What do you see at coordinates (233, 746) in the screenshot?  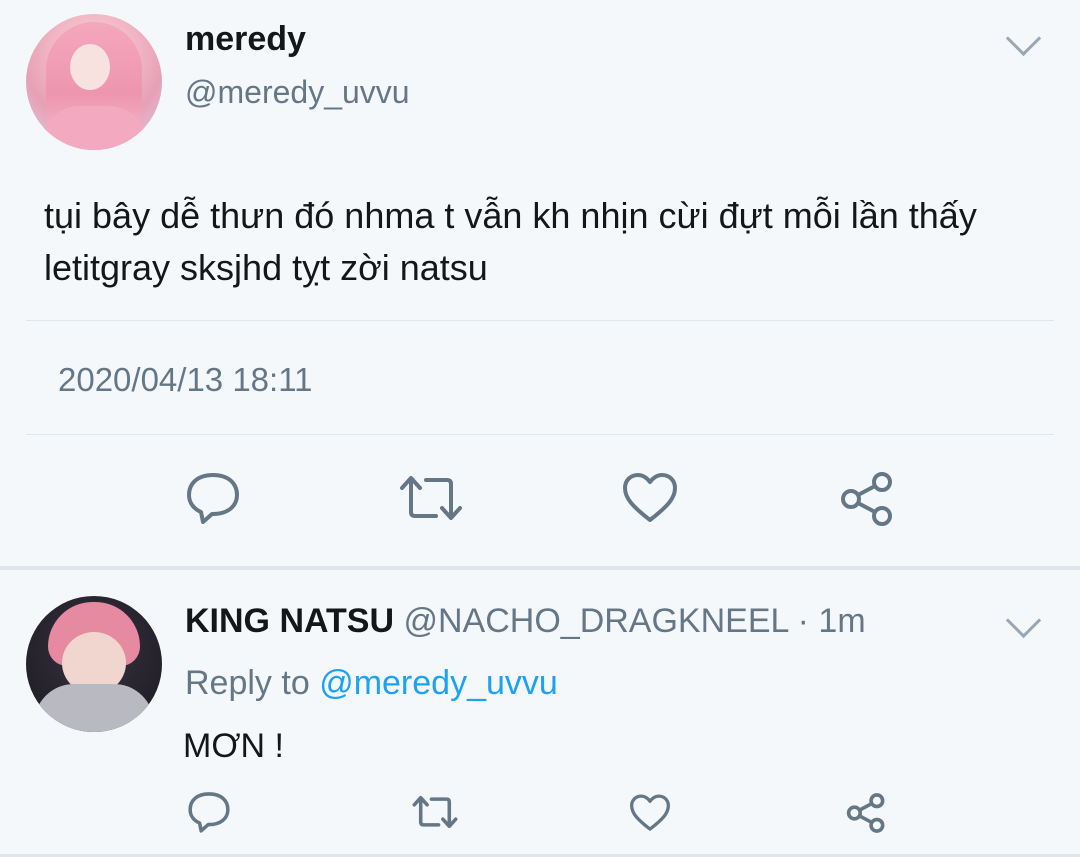 I see `reply-text: MƠN !` at bounding box center [233, 746].